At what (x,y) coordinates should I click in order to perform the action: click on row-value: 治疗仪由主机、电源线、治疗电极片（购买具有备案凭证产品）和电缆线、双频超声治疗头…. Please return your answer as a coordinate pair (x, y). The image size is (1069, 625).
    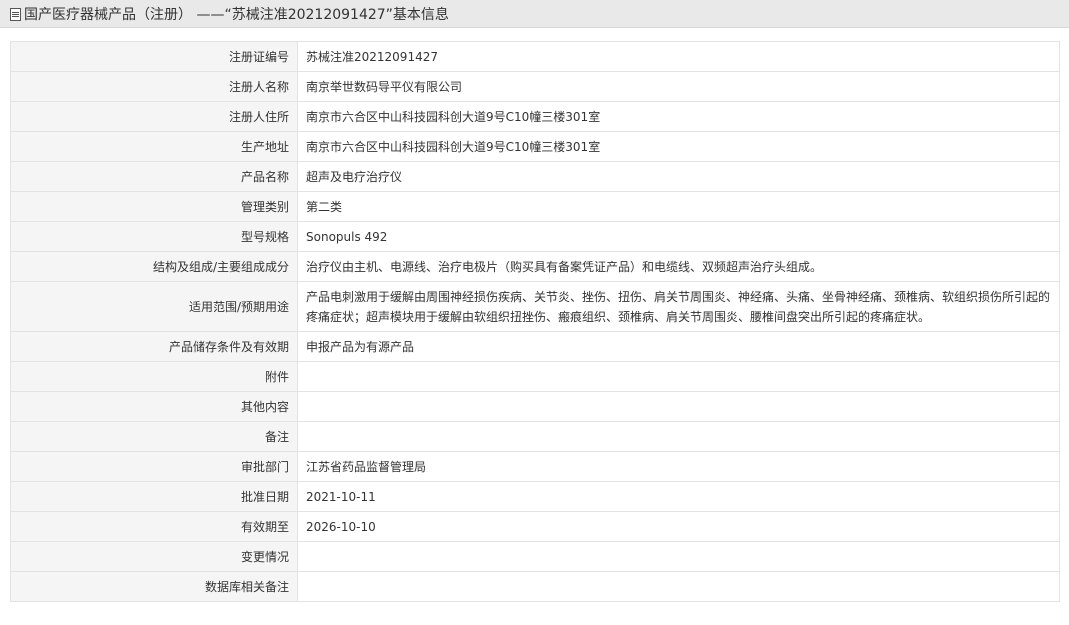
    Looking at the image, I should click on (678, 266).